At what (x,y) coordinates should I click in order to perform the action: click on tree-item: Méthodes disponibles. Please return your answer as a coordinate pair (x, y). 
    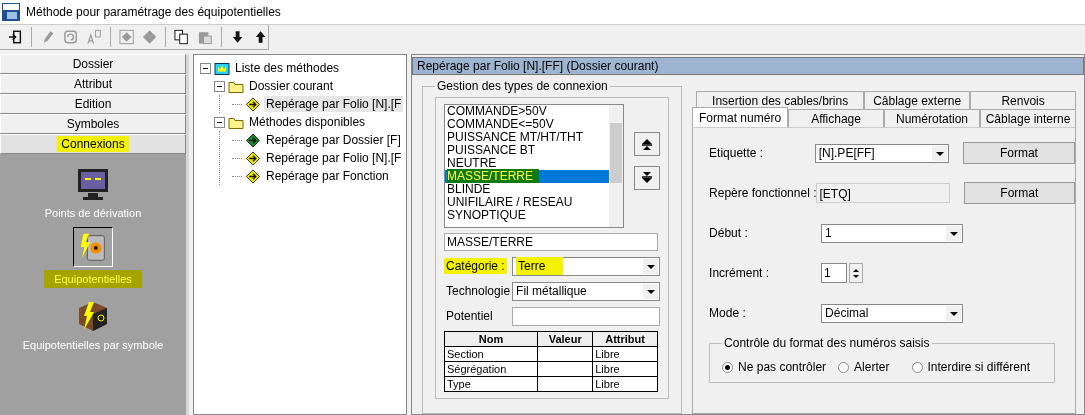
    Looking at the image, I should click on (307, 122).